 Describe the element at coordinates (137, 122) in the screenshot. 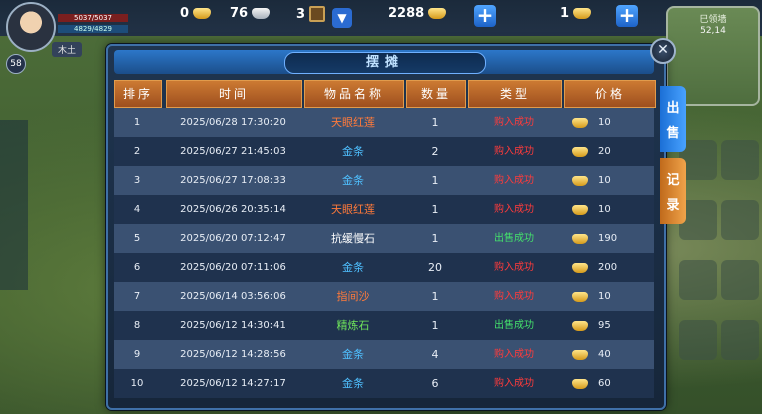

I see `row-rank: 1` at that location.